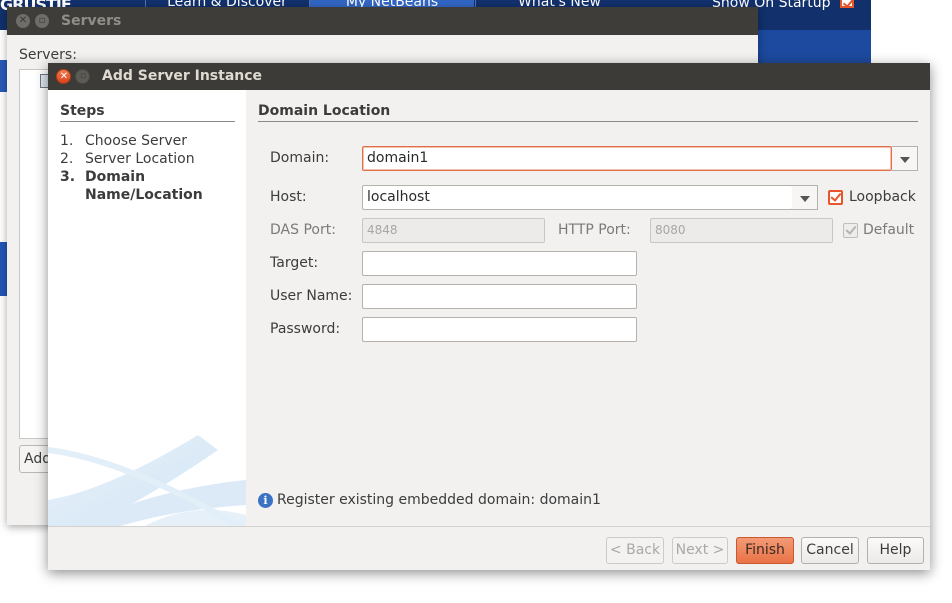  I want to click on wizard-decoration-art, so click(147, 480).